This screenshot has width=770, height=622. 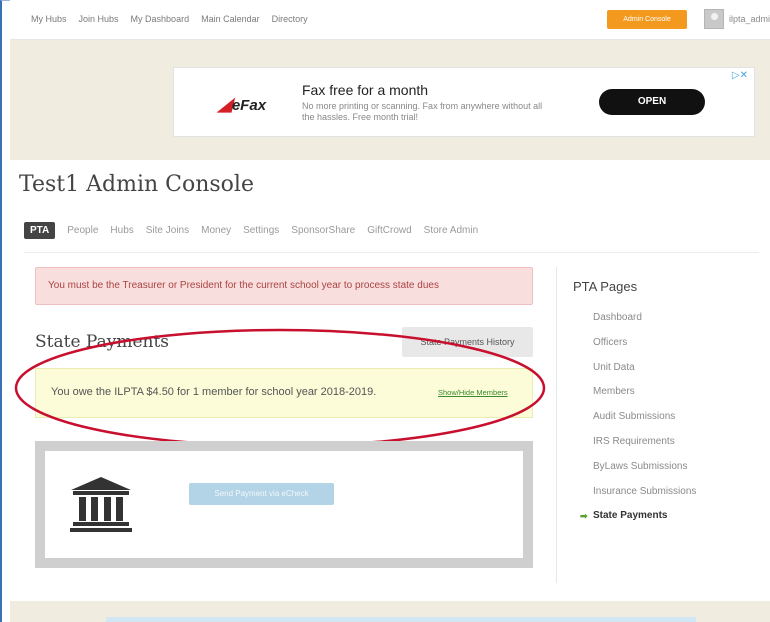 I want to click on state-payments-history-button: State Payments History, so click(x=467, y=342).